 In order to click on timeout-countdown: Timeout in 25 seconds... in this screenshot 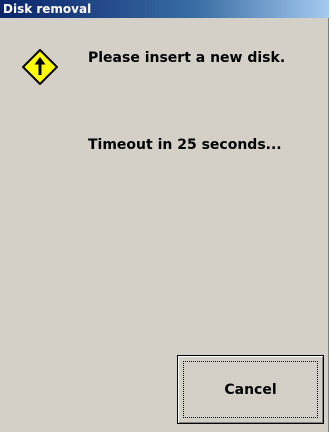, I will do `click(185, 145)`.